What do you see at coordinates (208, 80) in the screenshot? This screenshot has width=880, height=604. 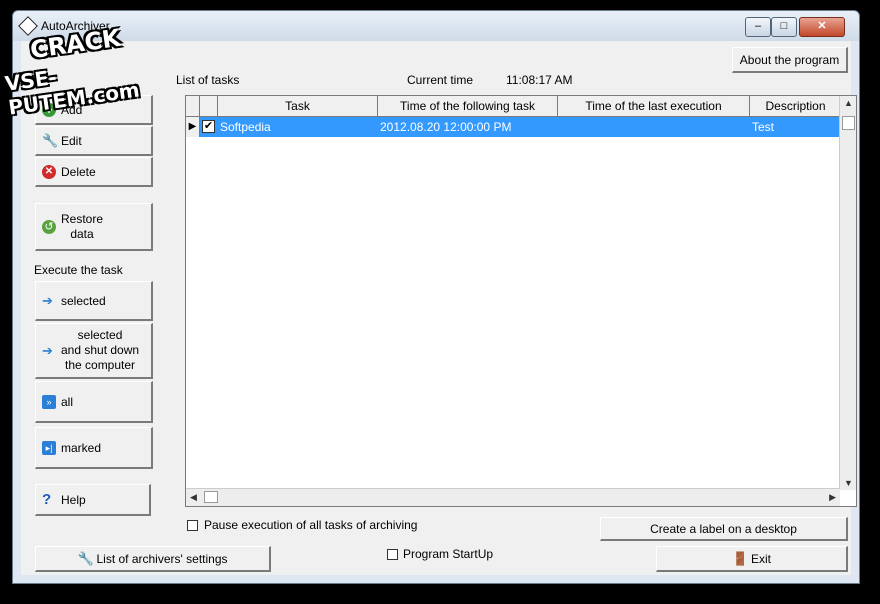 I see `list-of-tasks-label: List of tasks` at bounding box center [208, 80].